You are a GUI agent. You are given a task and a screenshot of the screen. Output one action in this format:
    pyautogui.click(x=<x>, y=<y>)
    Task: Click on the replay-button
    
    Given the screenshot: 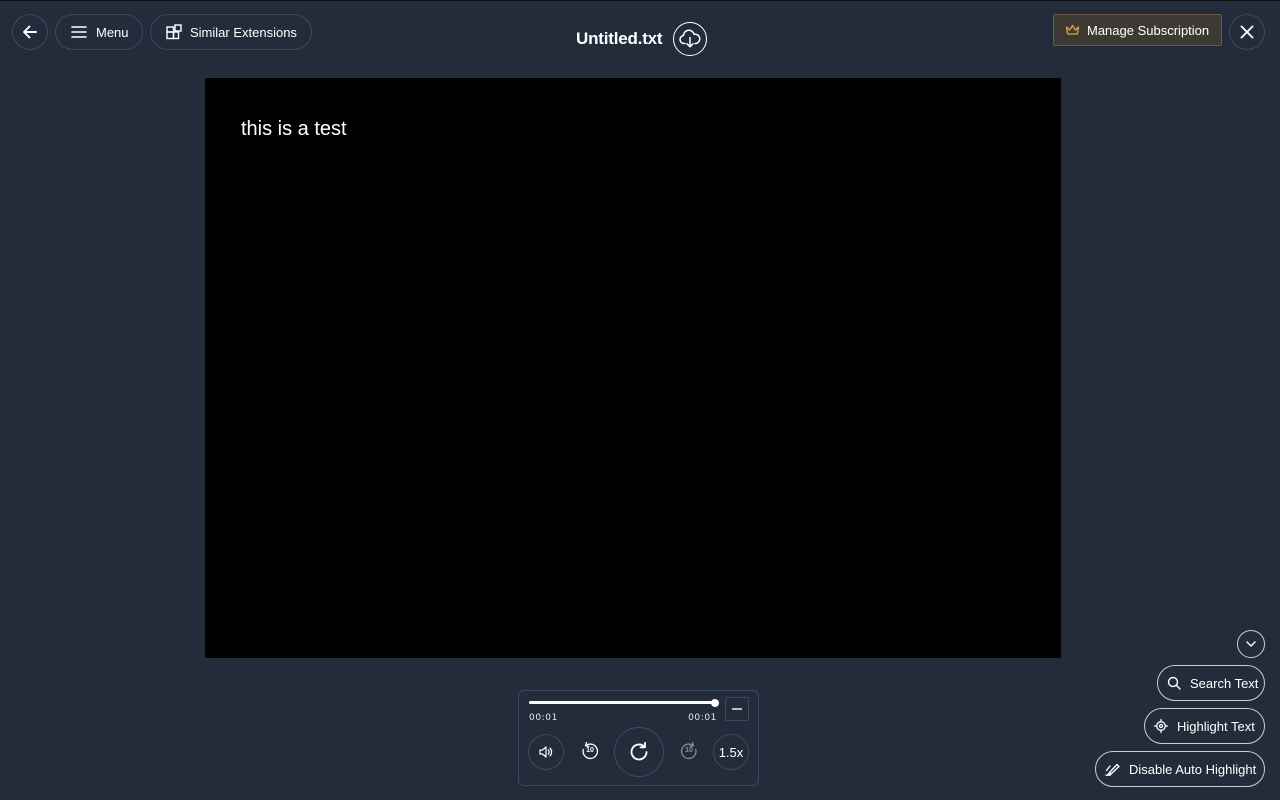 What is the action you would take?
    pyautogui.click(x=639, y=752)
    